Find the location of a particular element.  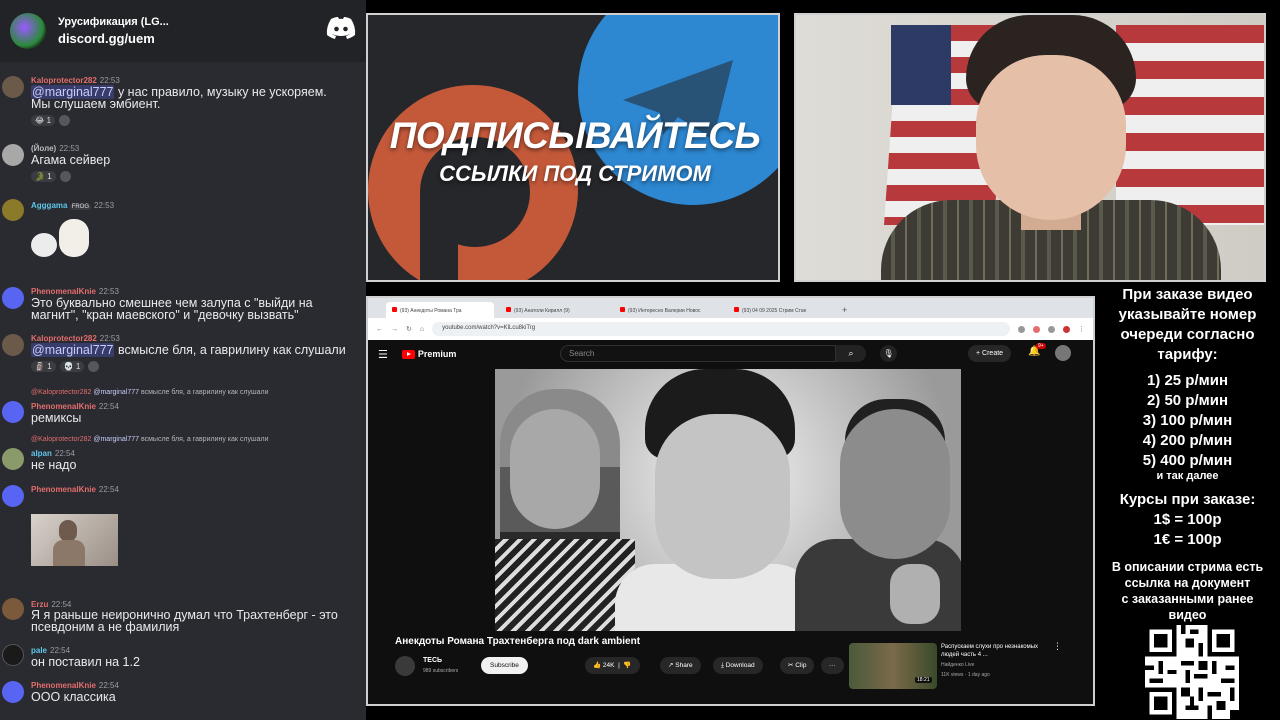

info-line: При заказе видео is located at coordinates (1187, 294).